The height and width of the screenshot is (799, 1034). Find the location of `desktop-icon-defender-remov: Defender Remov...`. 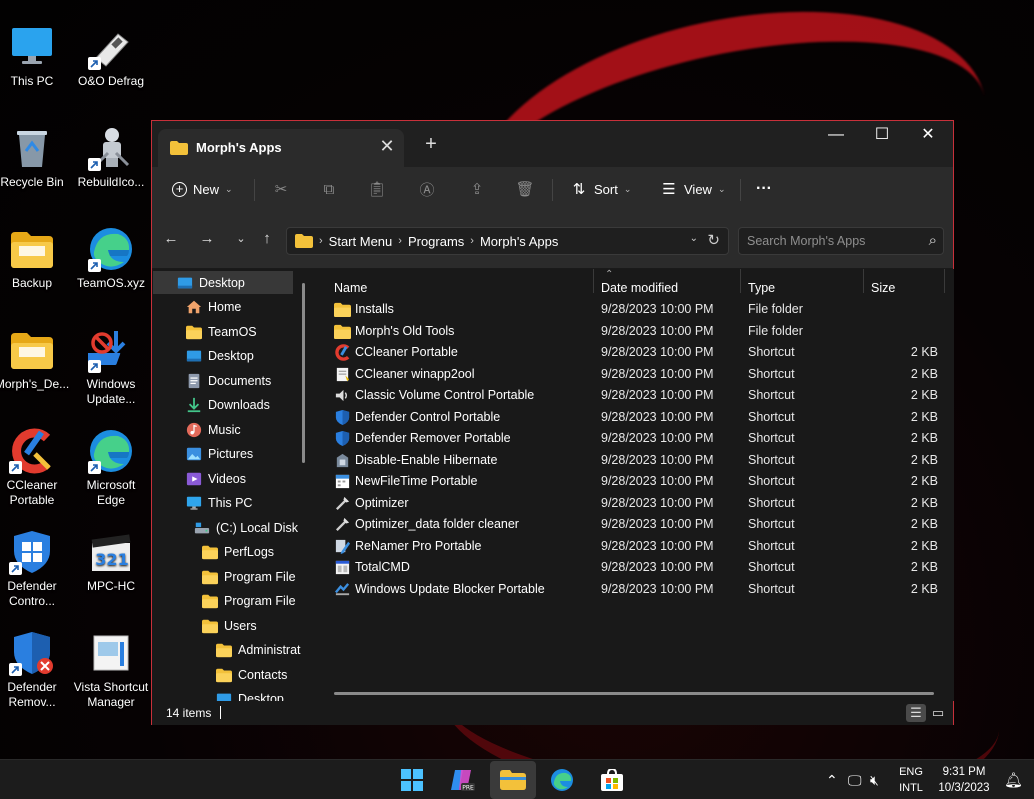

desktop-icon-defender-remov: Defender Remov... is located at coordinates (35, 670).